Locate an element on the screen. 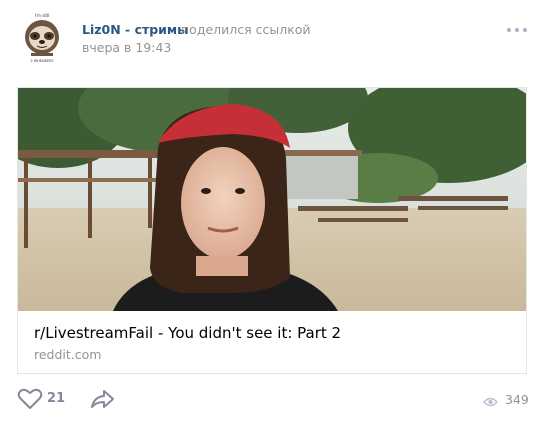 This screenshot has height=425, width=538. more-icon is located at coordinates (518, 30).